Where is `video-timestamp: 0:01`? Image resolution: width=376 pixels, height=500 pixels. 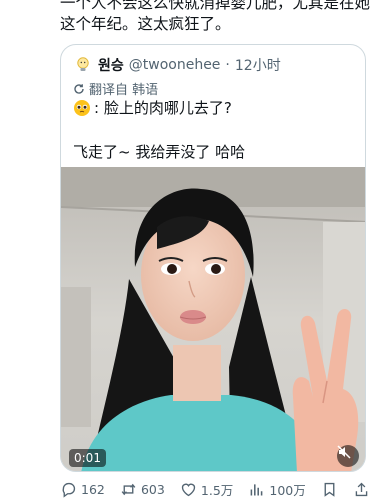 video-timestamp: 0:01 is located at coordinates (87, 458).